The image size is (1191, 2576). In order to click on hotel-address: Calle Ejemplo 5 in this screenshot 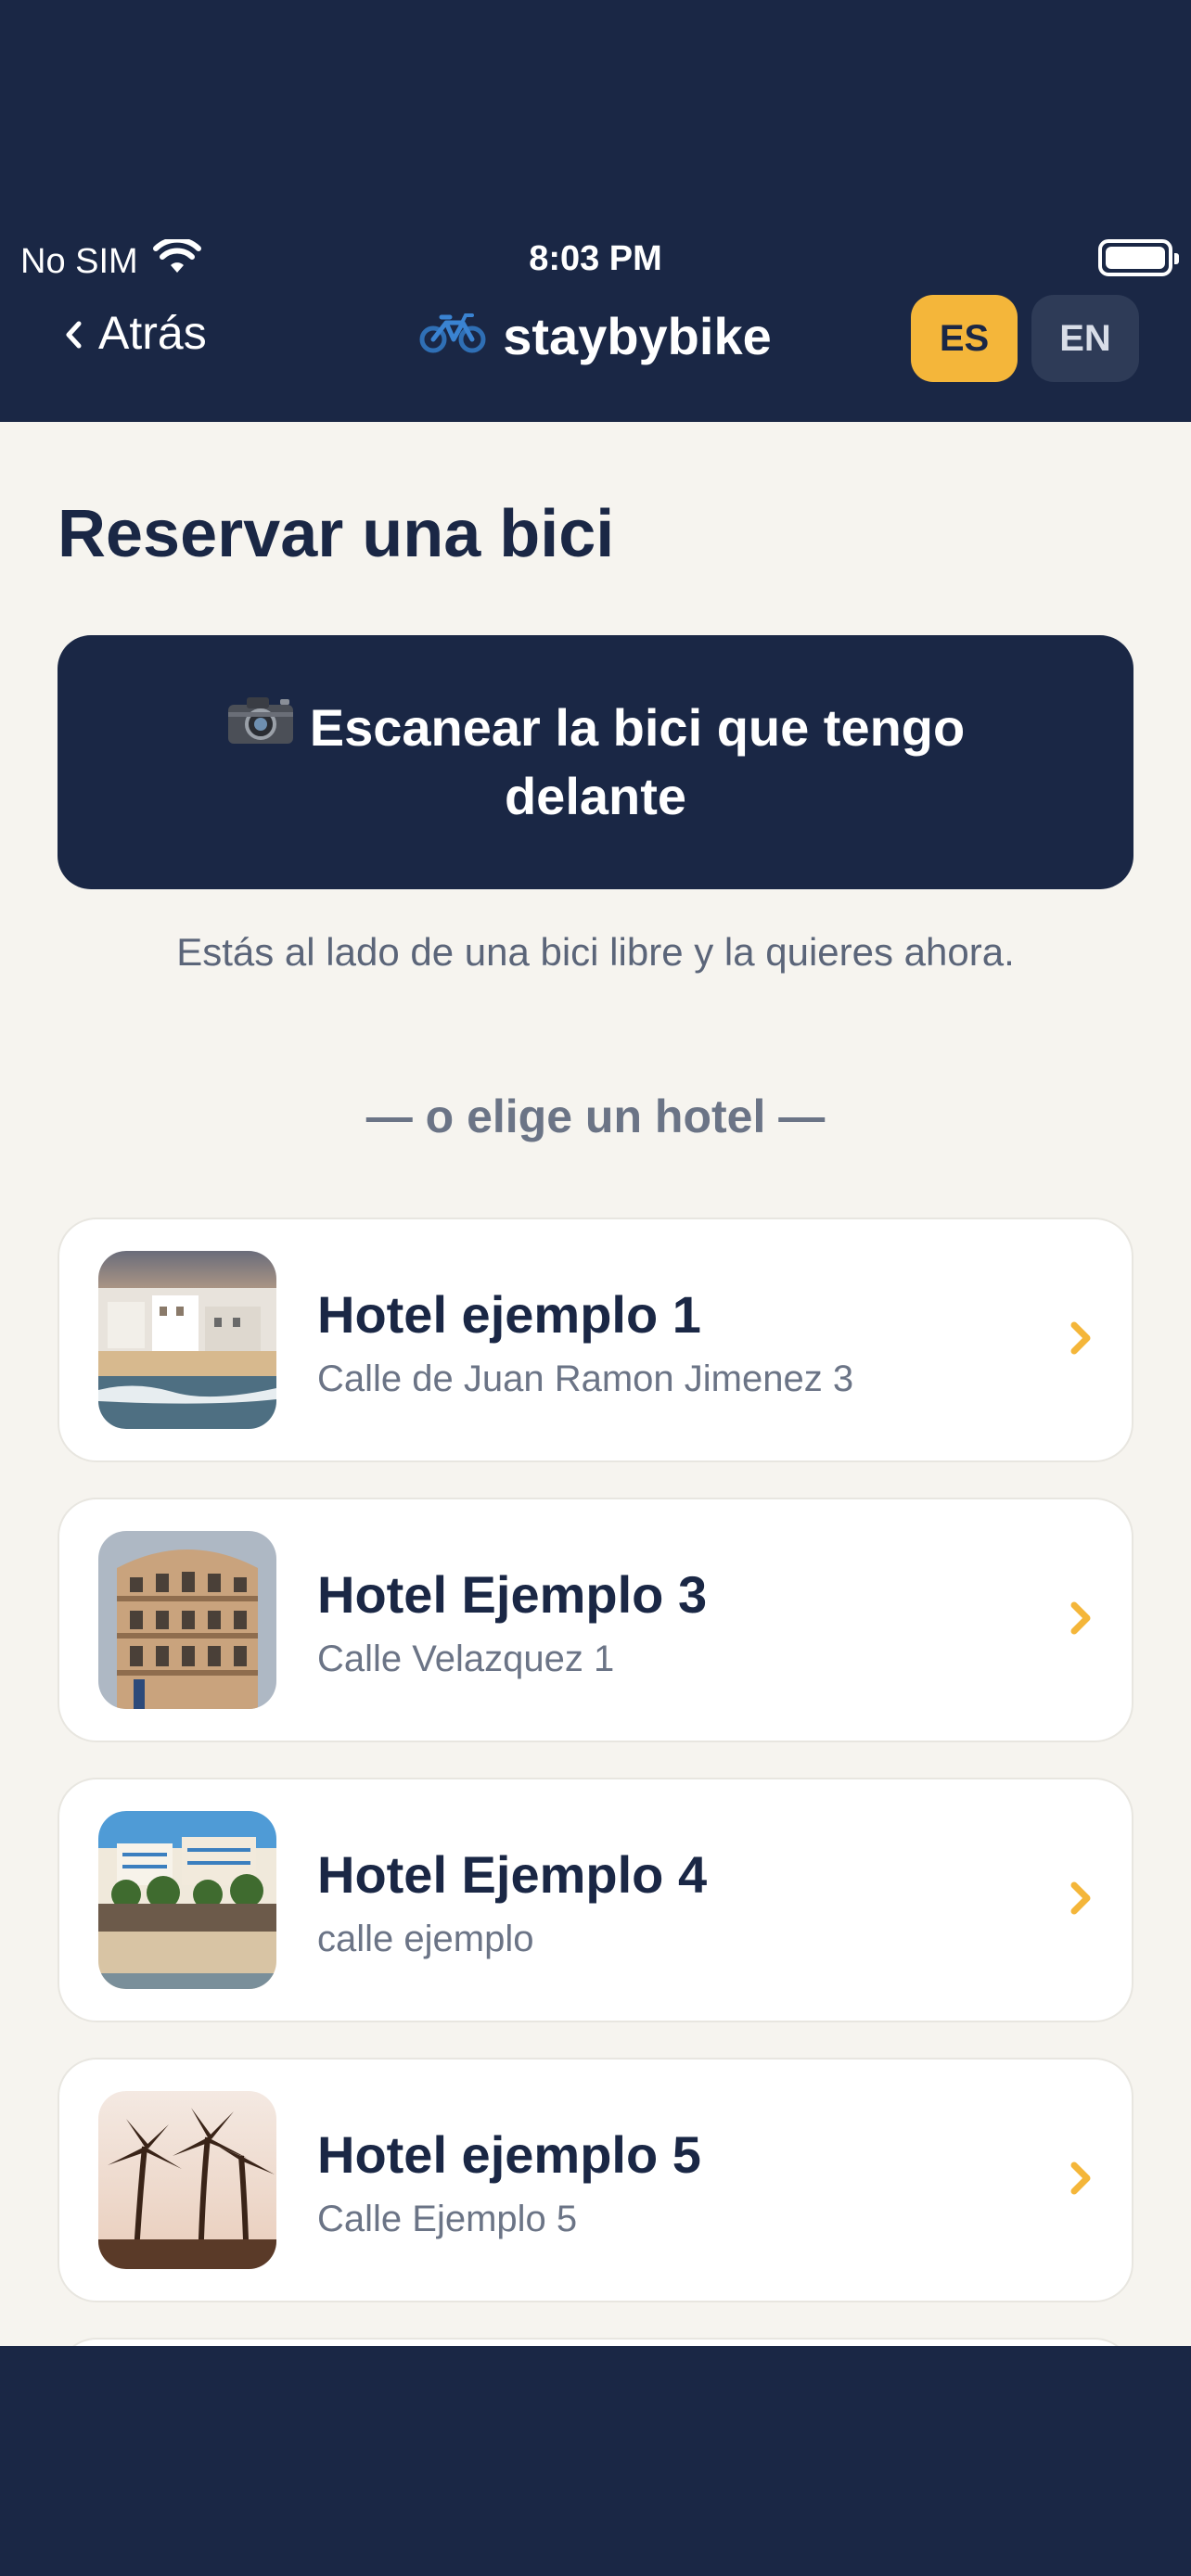, I will do `click(447, 2219)`.